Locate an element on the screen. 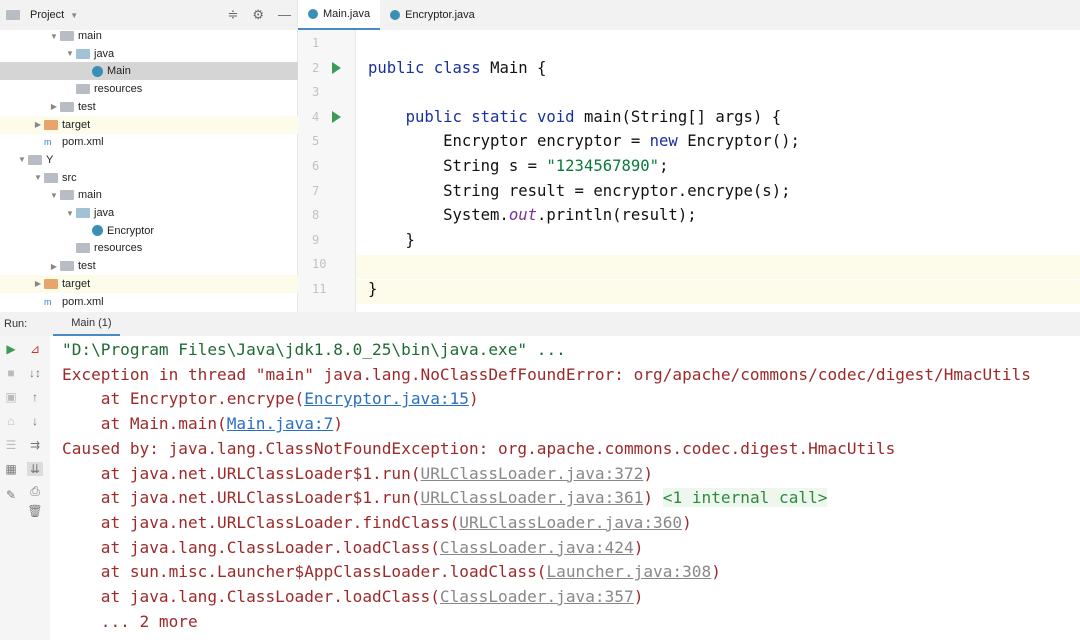 The width and height of the screenshot is (1080, 640). stack-trace-link: Launcher.java:308 is located at coordinates (628, 571).